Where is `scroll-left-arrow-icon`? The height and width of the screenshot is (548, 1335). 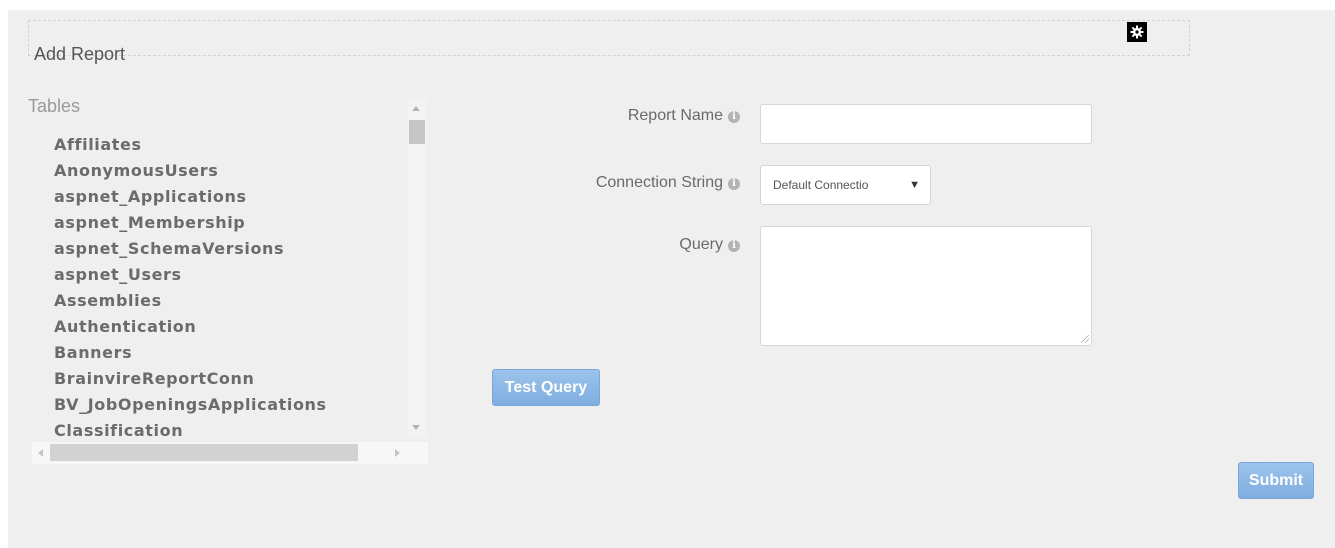
scroll-left-arrow-icon is located at coordinates (40, 453).